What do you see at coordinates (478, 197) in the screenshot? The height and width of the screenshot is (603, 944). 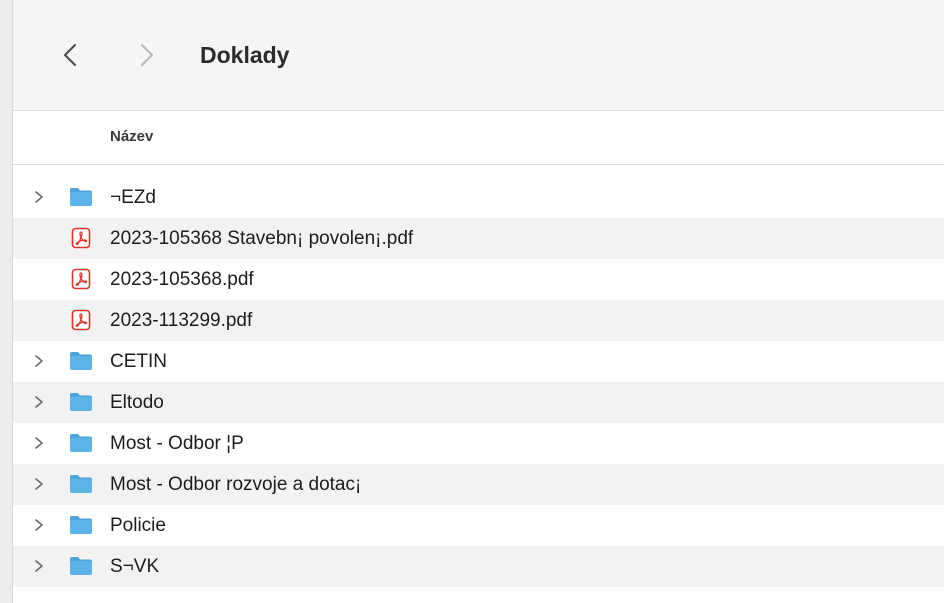 I see `folder-row: ¬EZd` at bounding box center [478, 197].